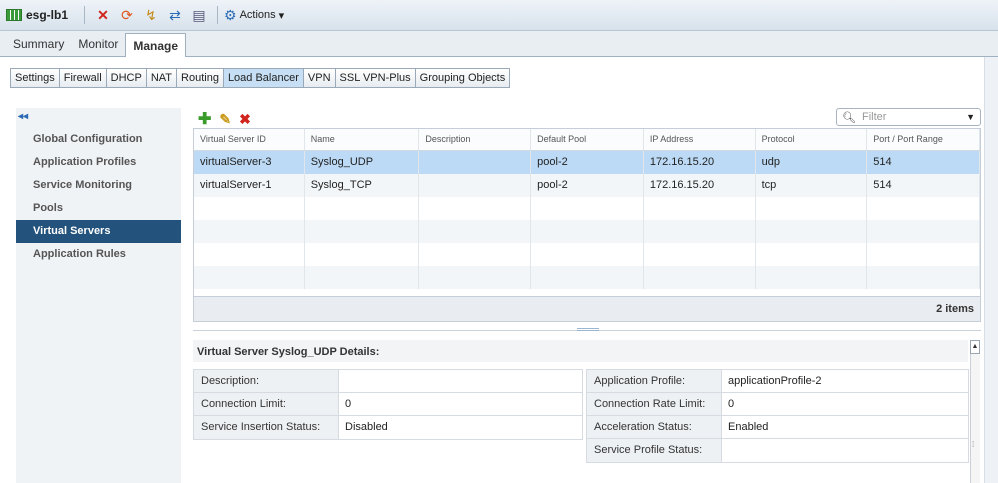 Image resolution: width=998 pixels, height=483 pixels. I want to click on cell-protocol: tcp, so click(812, 185).